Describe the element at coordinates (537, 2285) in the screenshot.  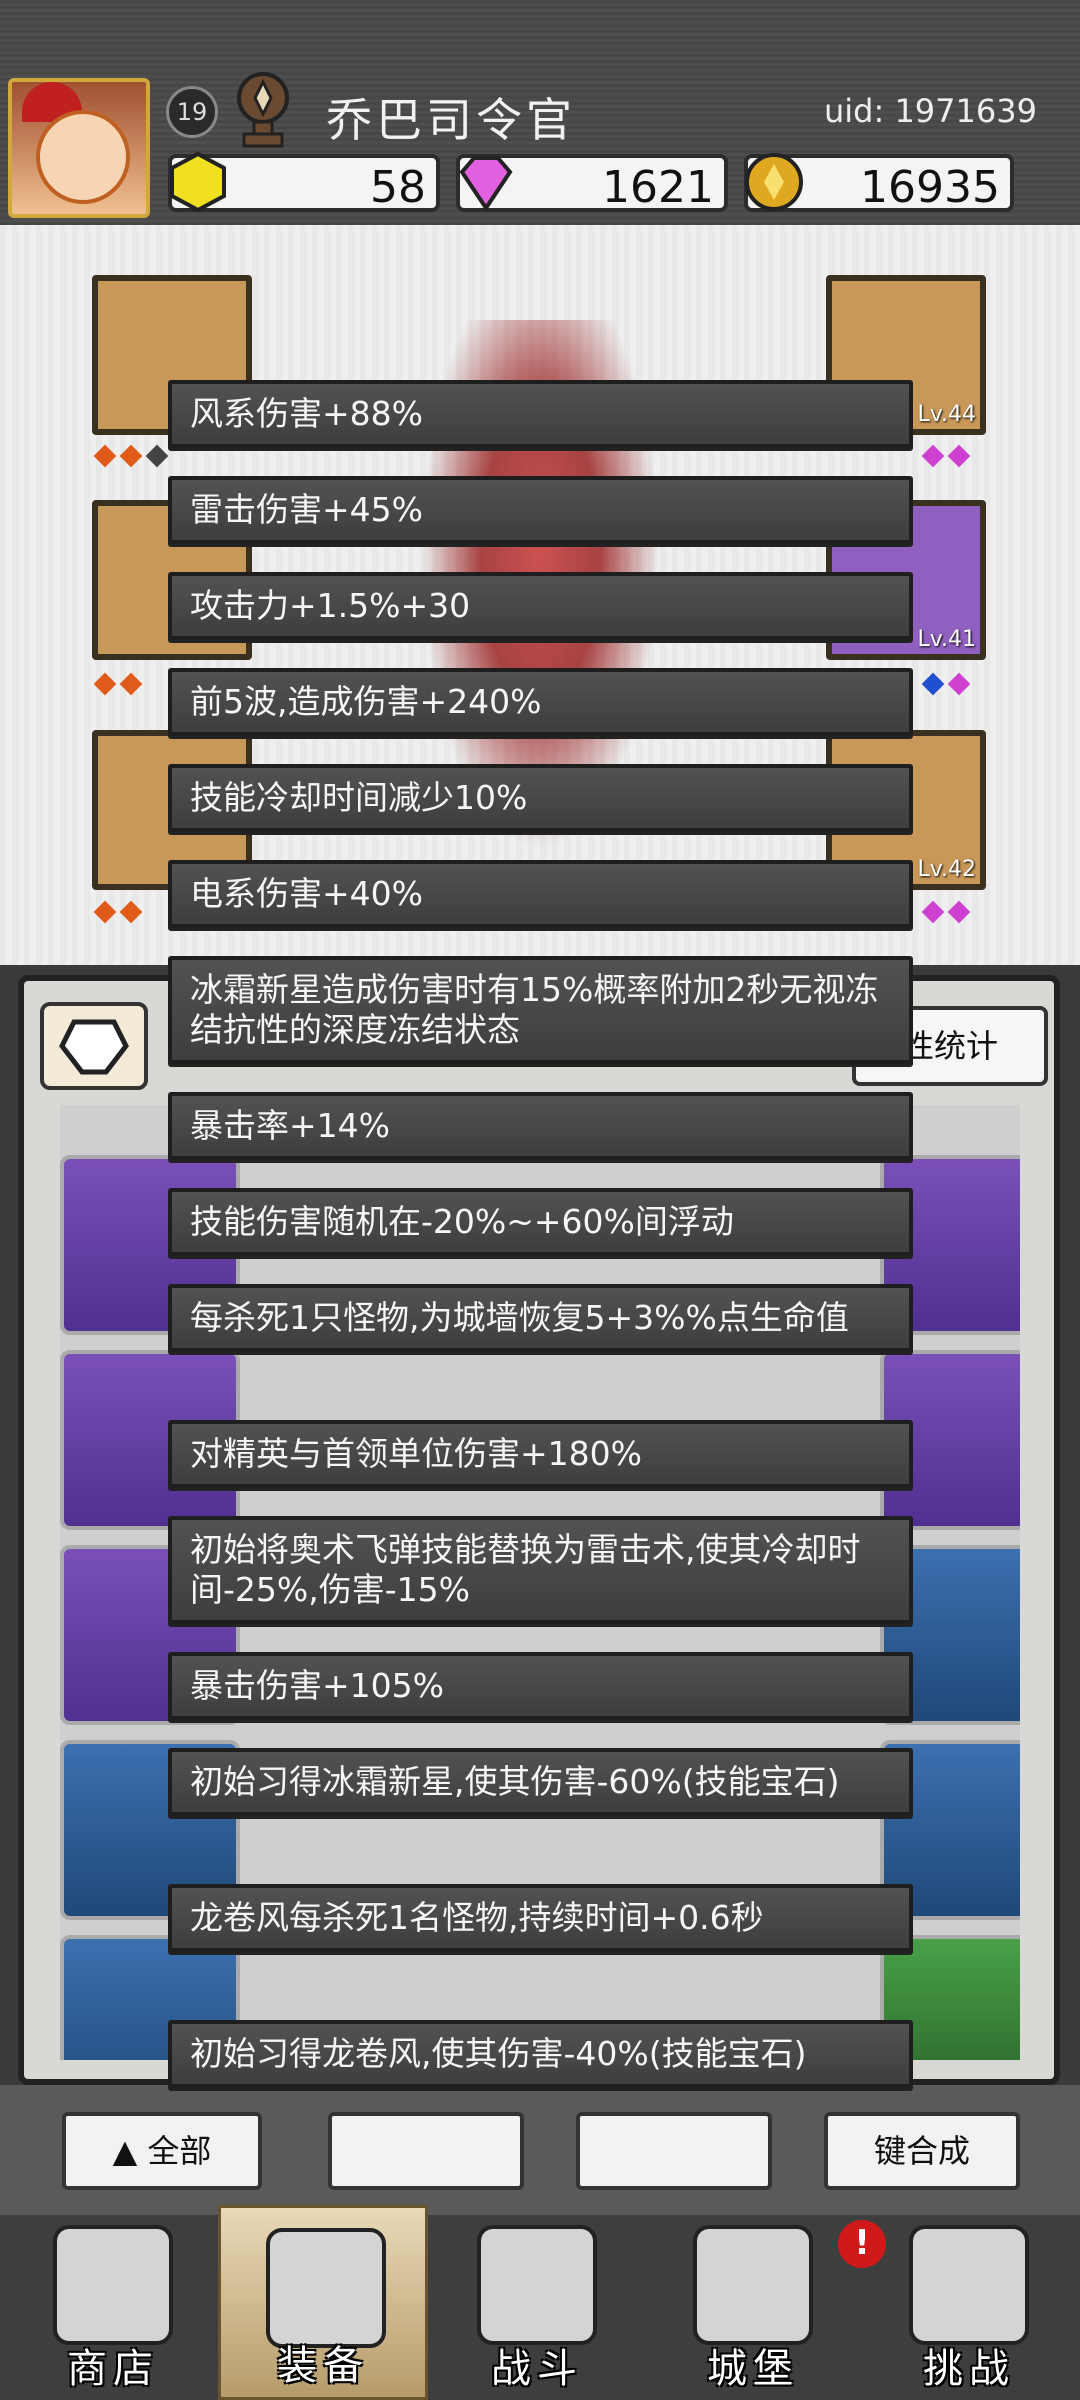
I see `crossed-swords-icon` at that location.